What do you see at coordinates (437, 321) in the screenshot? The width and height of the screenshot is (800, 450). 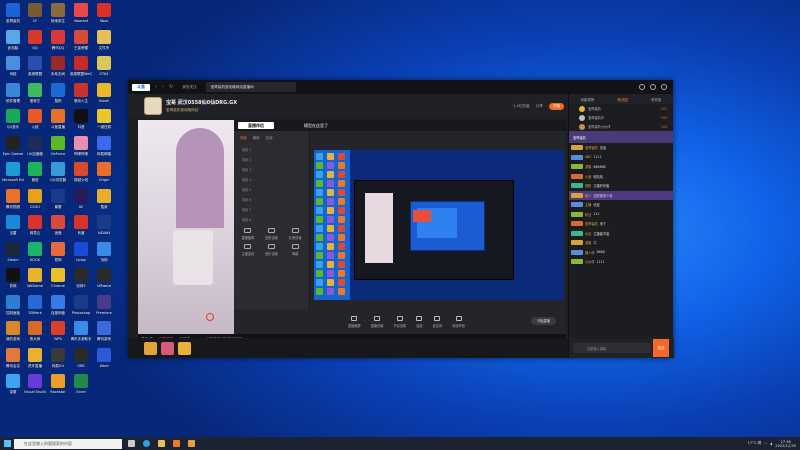 I see `control-button: 麦克风` at bounding box center [437, 321].